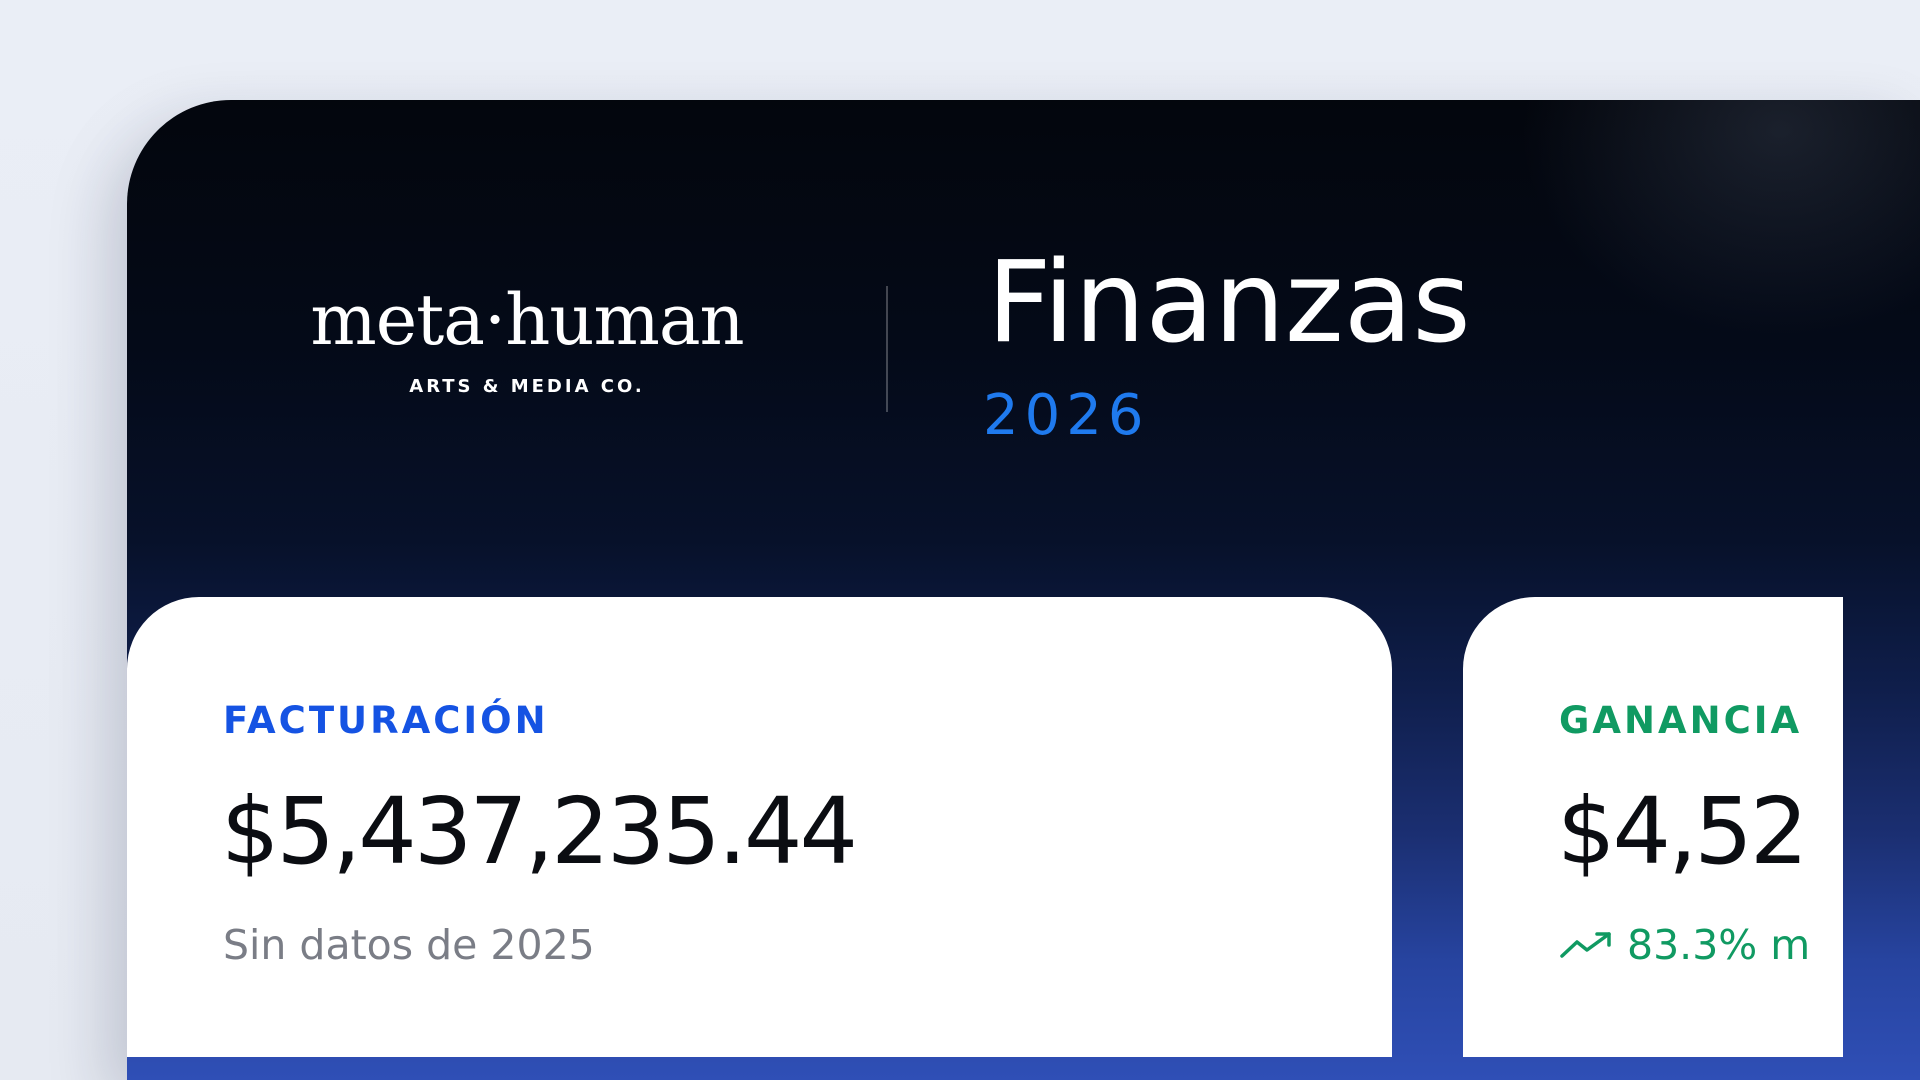 The image size is (1920, 1080). What do you see at coordinates (1586, 945) in the screenshot?
I see `trending-up-icon` at bounding box center [1586, 945].